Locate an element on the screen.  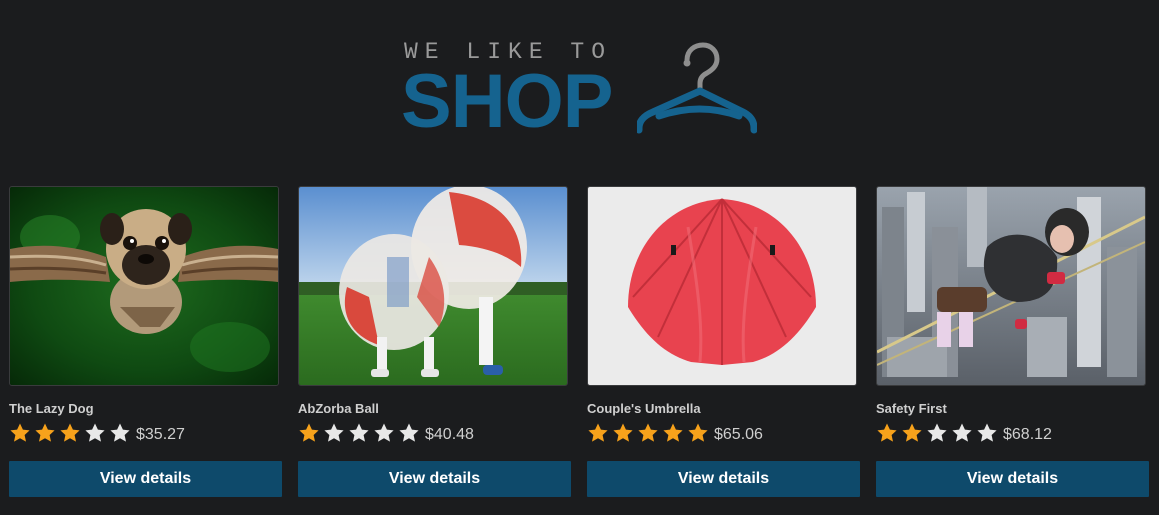
product-rating: $40.48 is located at coordinates (386, 433).